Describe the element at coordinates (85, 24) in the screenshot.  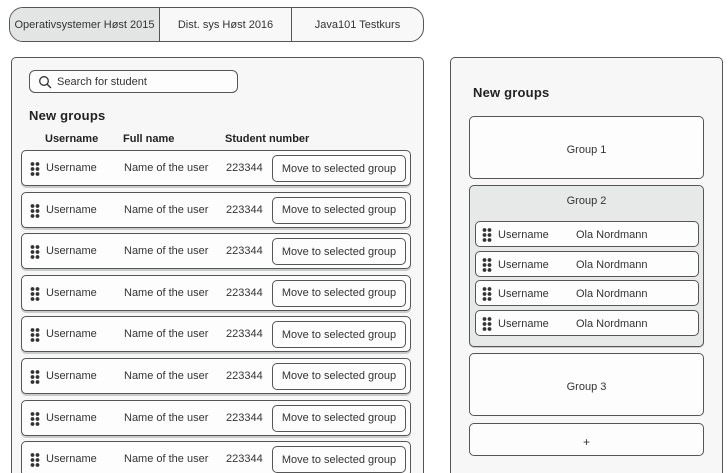
I see `tab-operativsystemer: Operativsystemer Høst 2015` at that location.